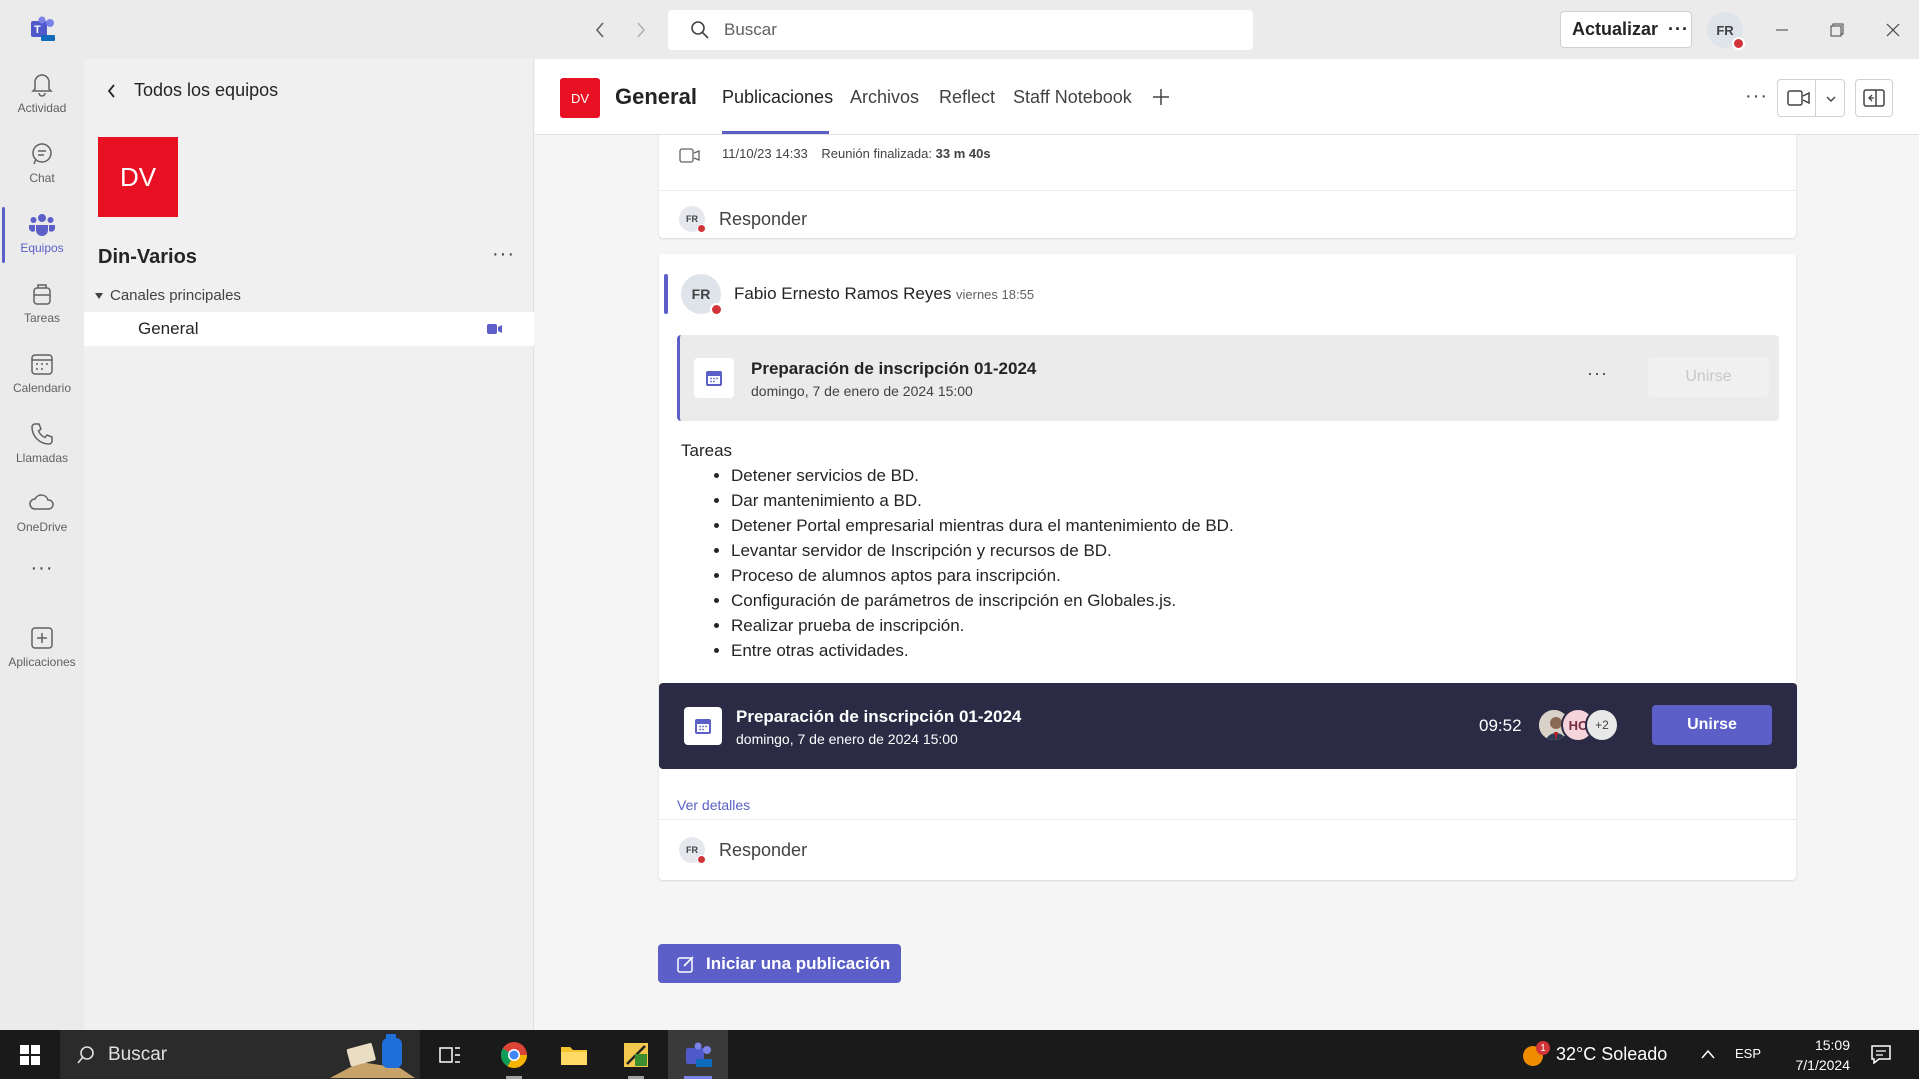  What do you see at coordinates (580, 98) in the screenshot?
I see `channel-team-initials: DV` at bounding box center [580, 98].